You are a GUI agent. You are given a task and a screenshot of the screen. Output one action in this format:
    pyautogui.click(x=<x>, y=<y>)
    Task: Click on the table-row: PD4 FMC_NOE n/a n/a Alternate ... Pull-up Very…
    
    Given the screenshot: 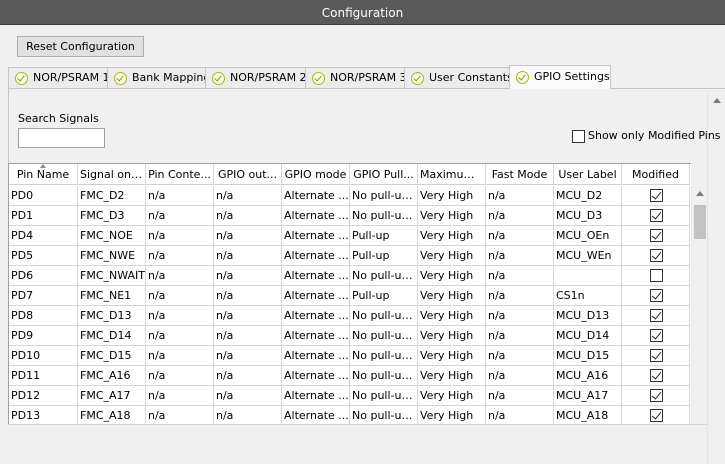 What is the action you would take?
    pyautogui.click(x=349, y=236)
    